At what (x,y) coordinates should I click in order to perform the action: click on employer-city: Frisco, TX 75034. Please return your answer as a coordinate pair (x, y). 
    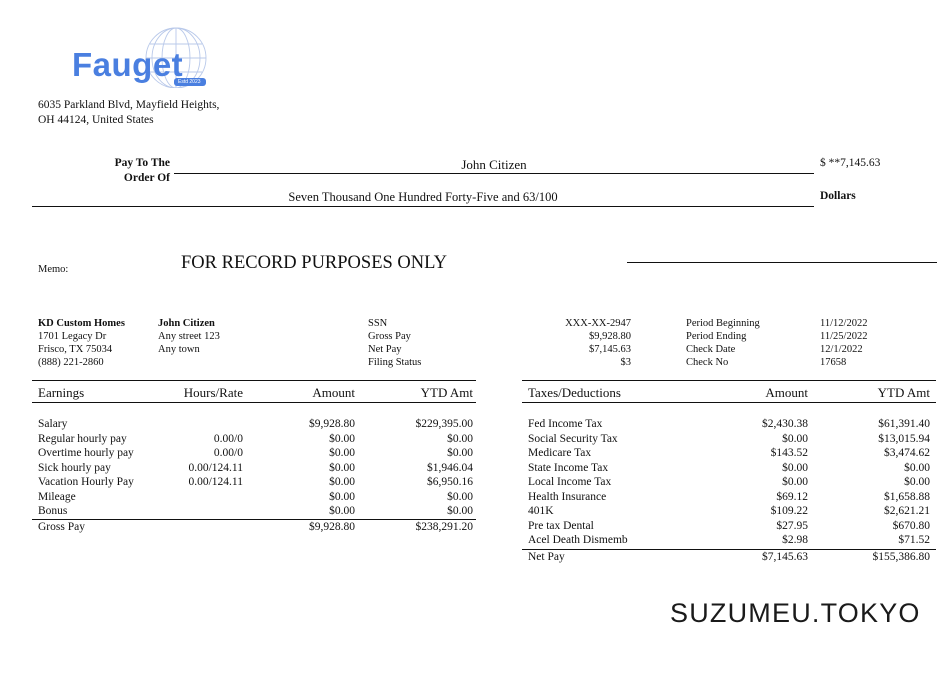
    Looking at the image, I should click on (75, 349).